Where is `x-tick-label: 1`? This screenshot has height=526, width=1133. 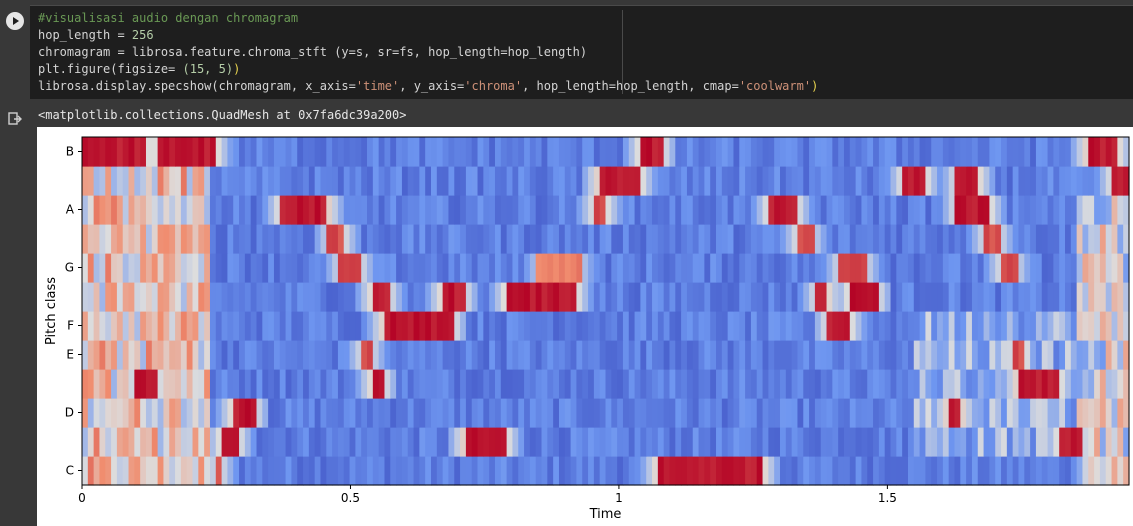
x-tick-label: 1 is located at coordinates (619, 498).